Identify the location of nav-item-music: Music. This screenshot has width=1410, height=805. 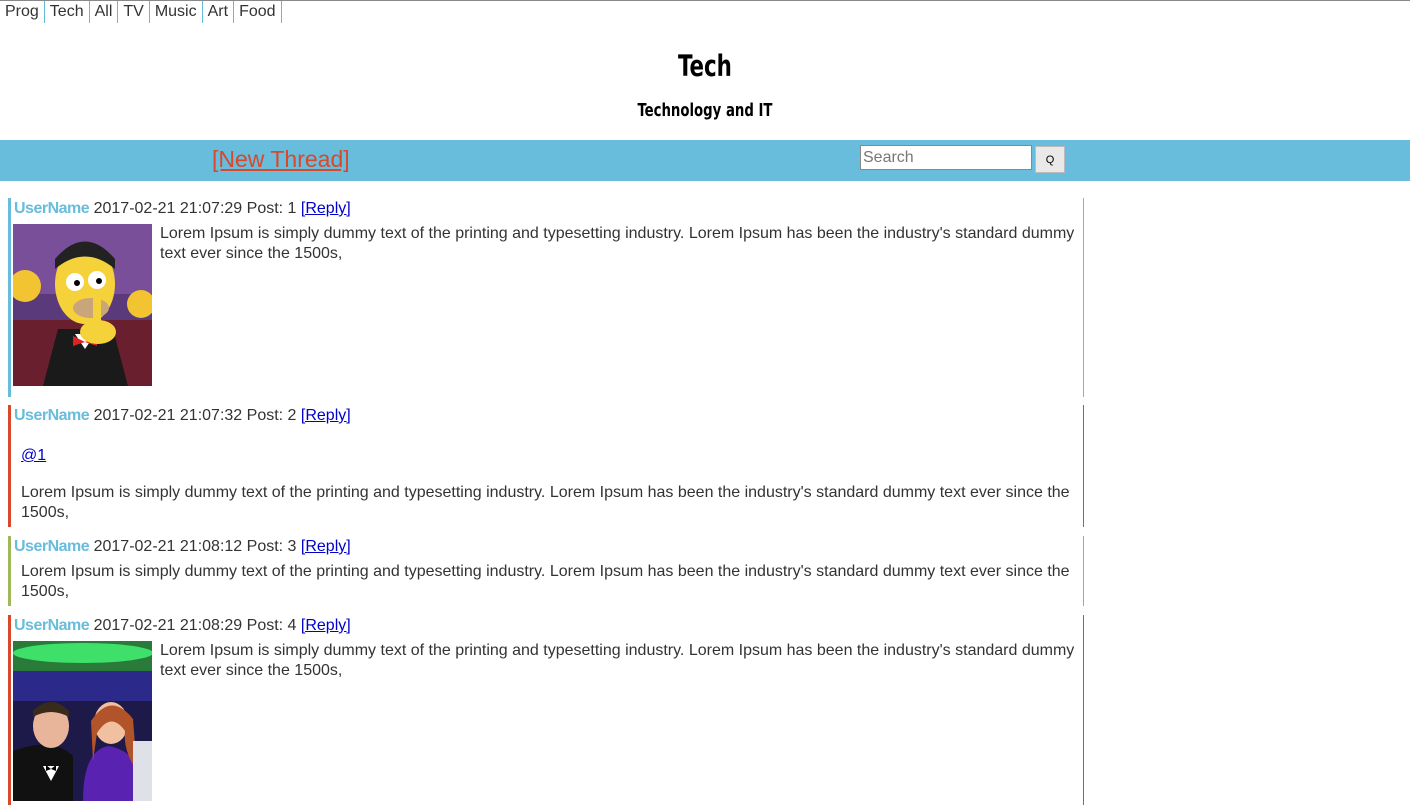
(176, 12).